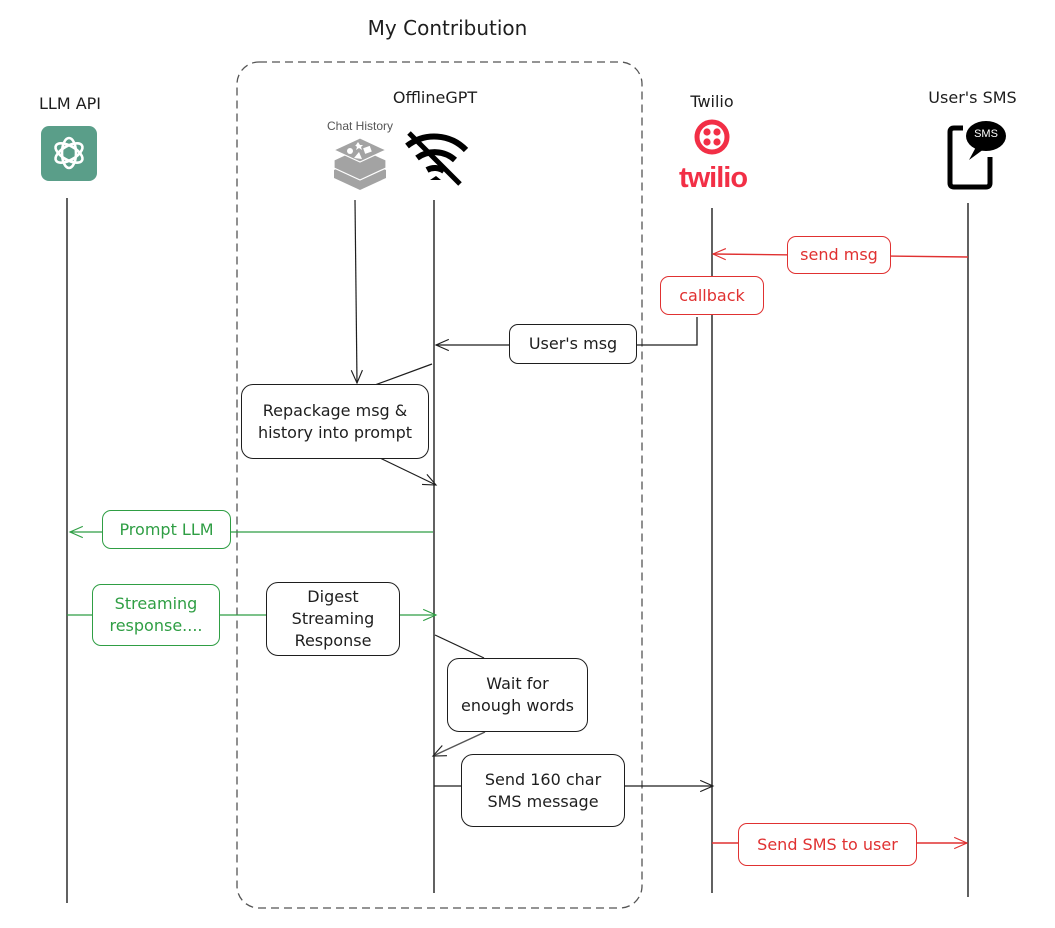  Describe the element at coordinates (356, 292) in the screenshot. I see `chat-history-arrow` at that location.